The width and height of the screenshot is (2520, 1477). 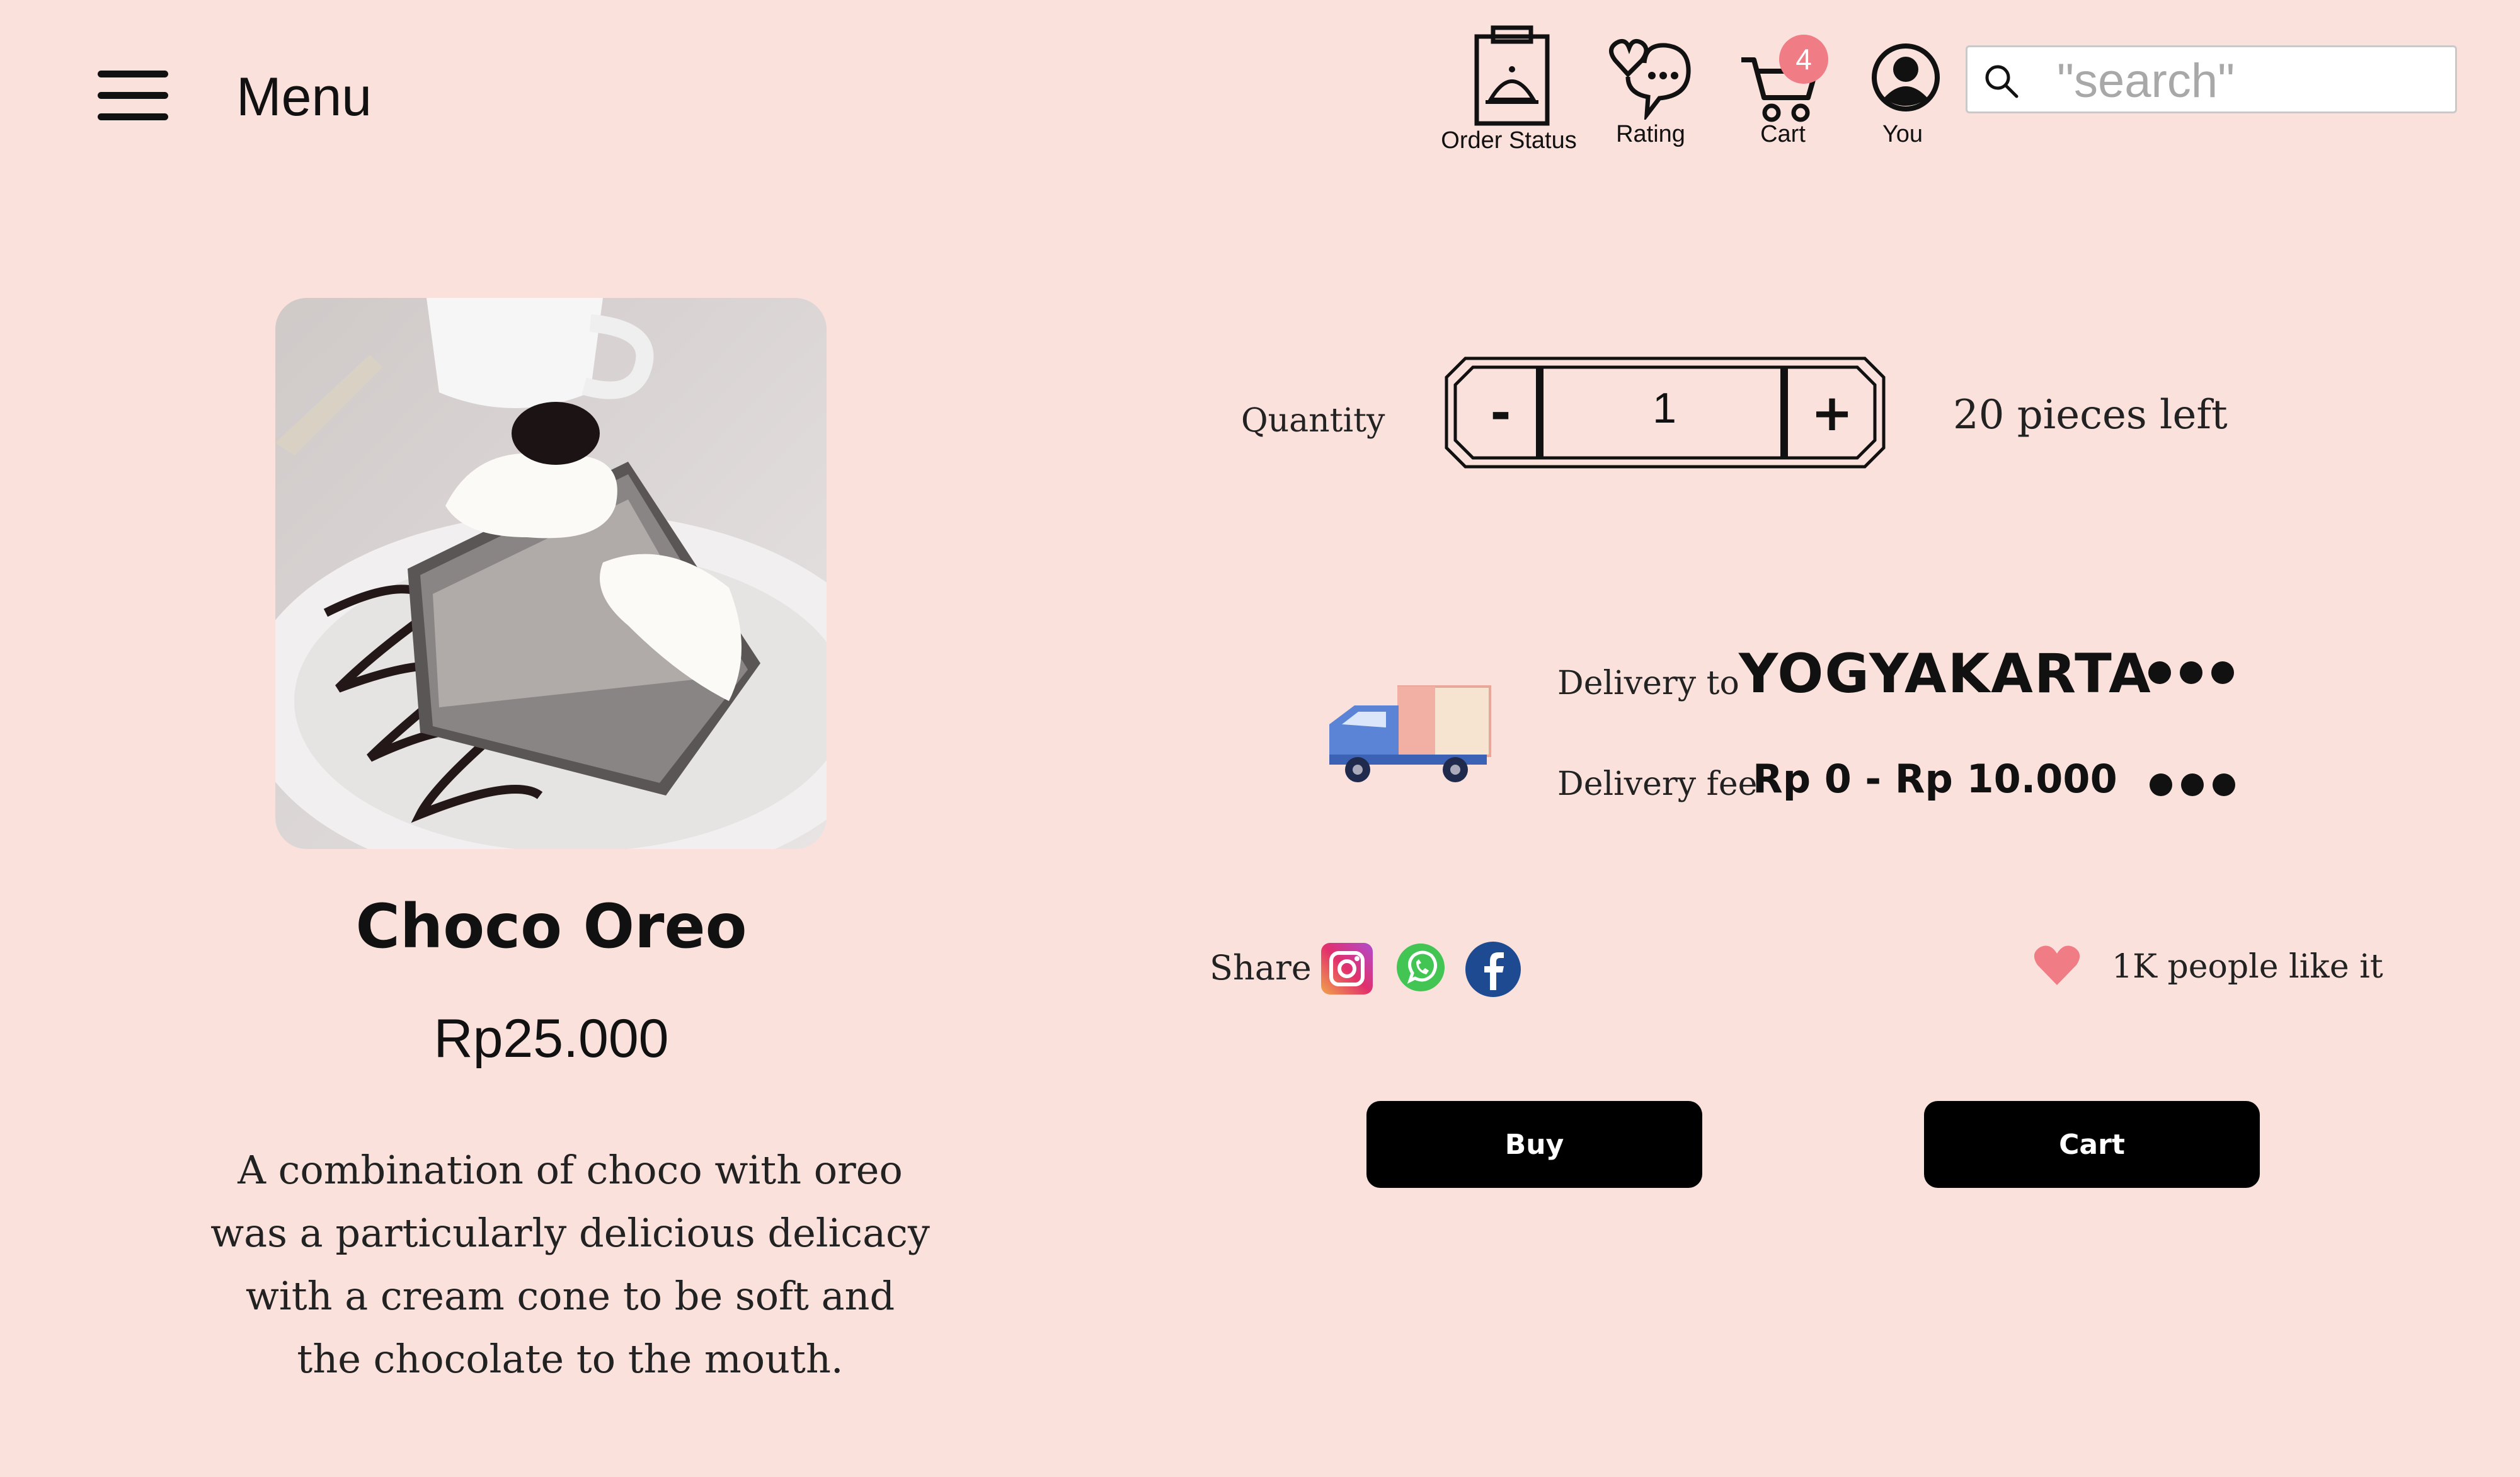 I want to click on order-status-label: Order Status, so click(x=1509, y=140).